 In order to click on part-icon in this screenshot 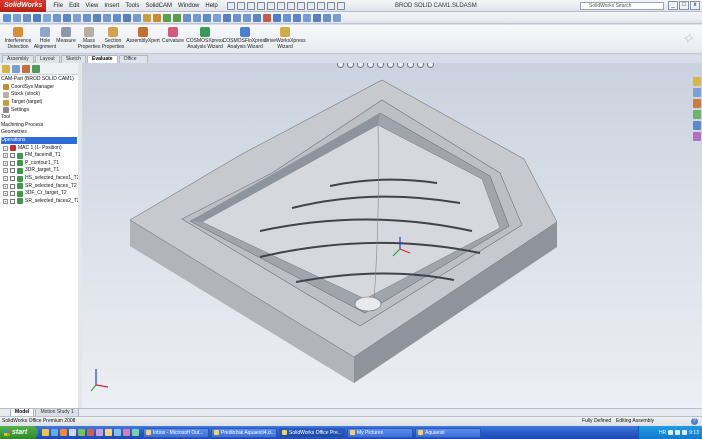, I will do `click(17, 17)`.